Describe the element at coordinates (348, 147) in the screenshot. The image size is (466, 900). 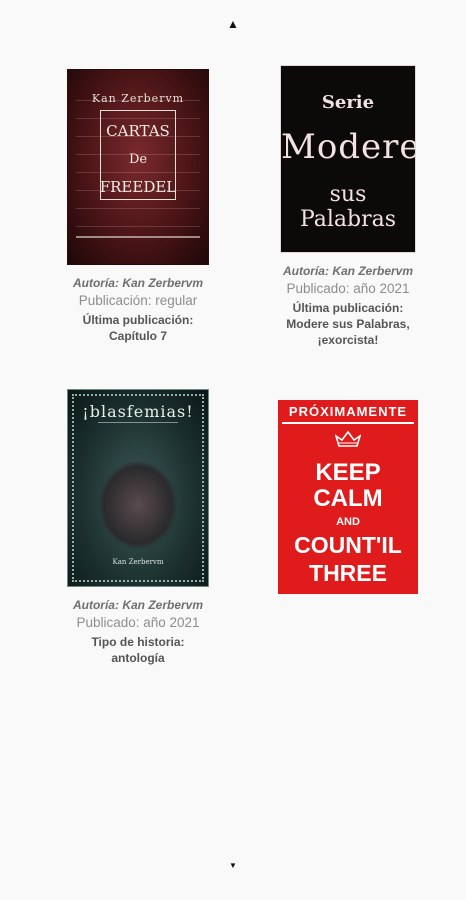
I see `cover-title-line: Modere` at that location.